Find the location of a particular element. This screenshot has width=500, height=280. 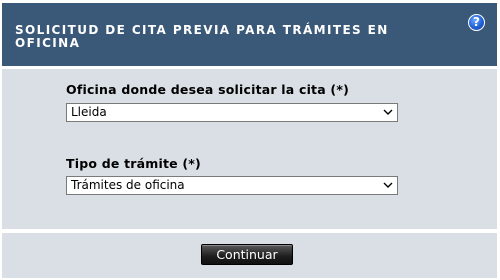

office-select: Lleida is located at coordinates (232, 112).